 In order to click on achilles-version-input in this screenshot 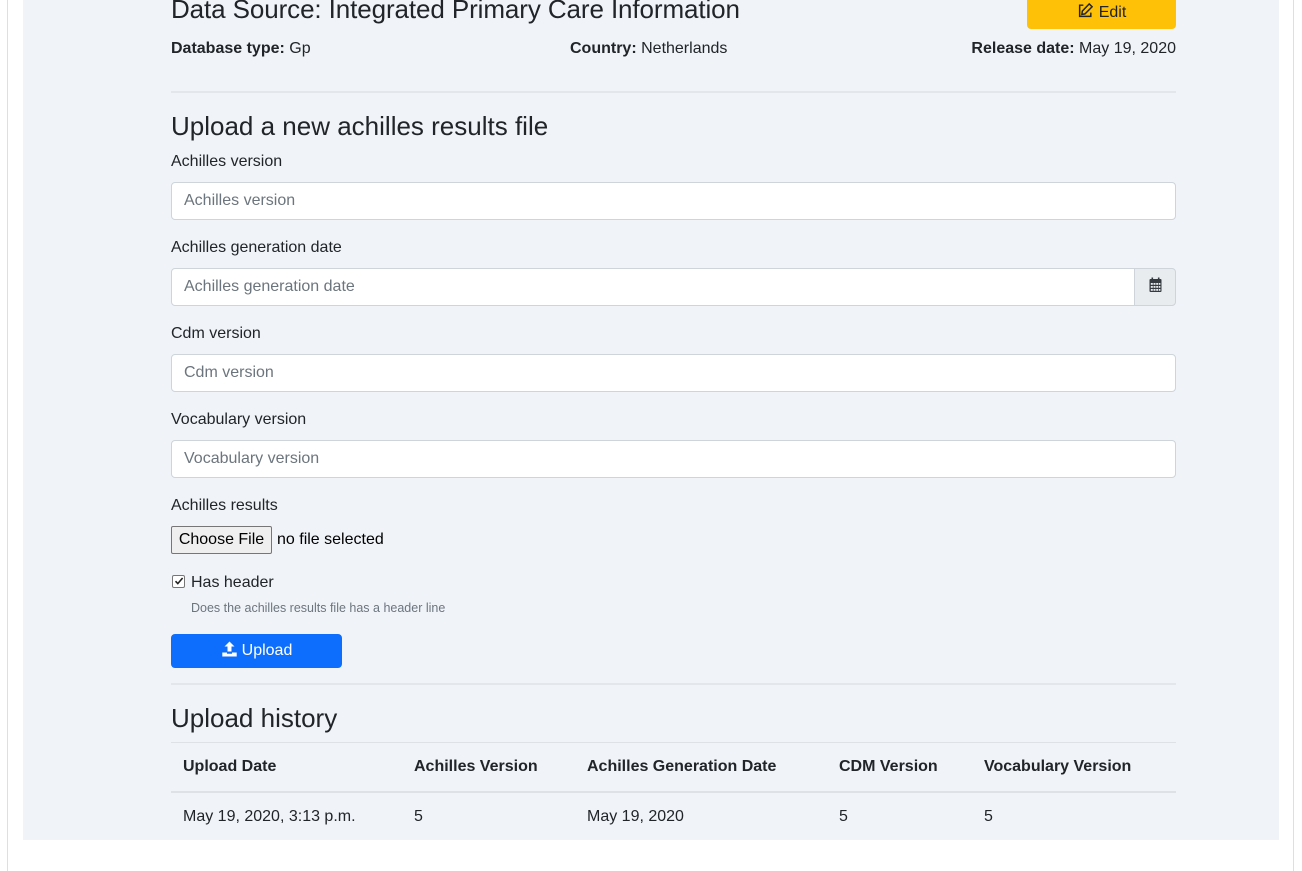, I will do `click(673, 201)`.